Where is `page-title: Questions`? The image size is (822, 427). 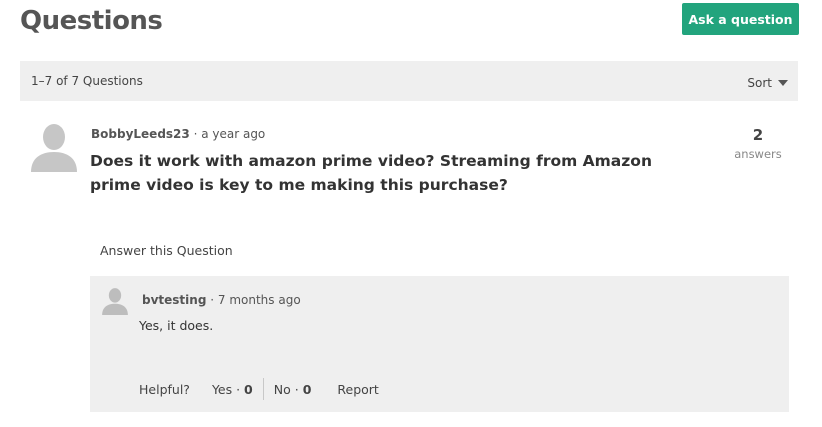 page-title: Questions is located at coordinates (91, 21).